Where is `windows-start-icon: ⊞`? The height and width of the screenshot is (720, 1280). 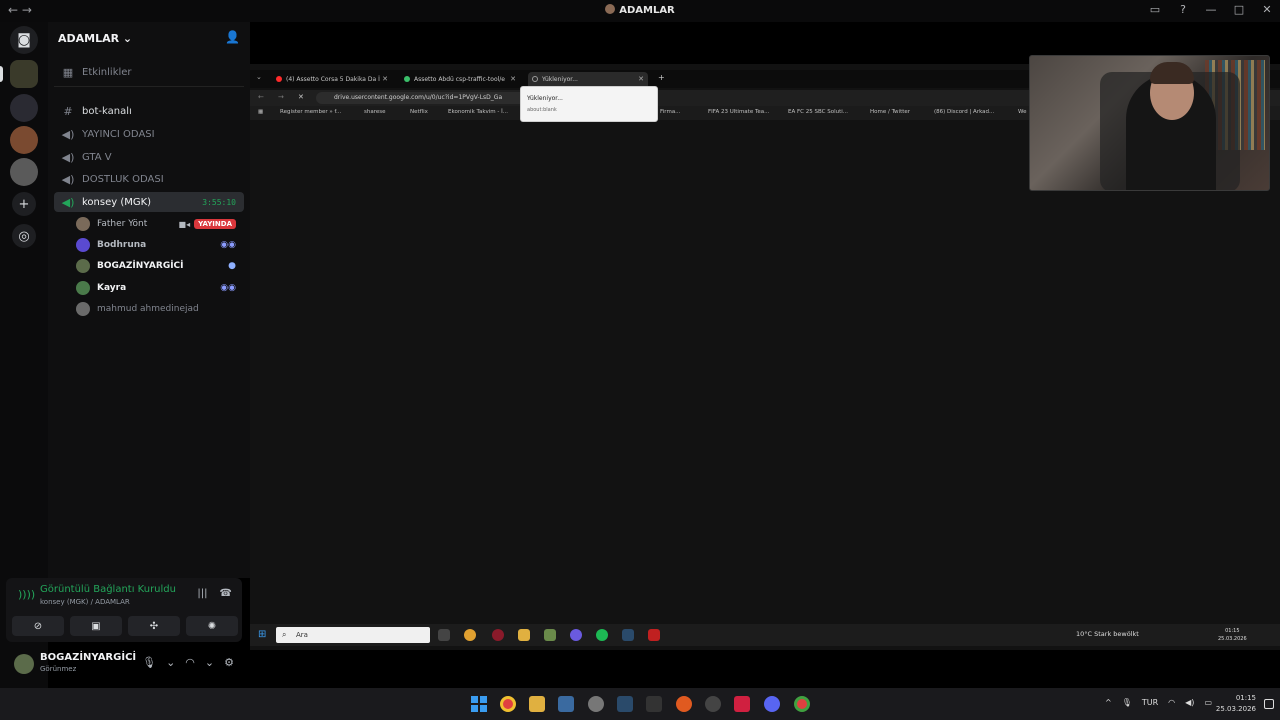 windows-start-icon: ⊞ is located at coordinates (262, 634).